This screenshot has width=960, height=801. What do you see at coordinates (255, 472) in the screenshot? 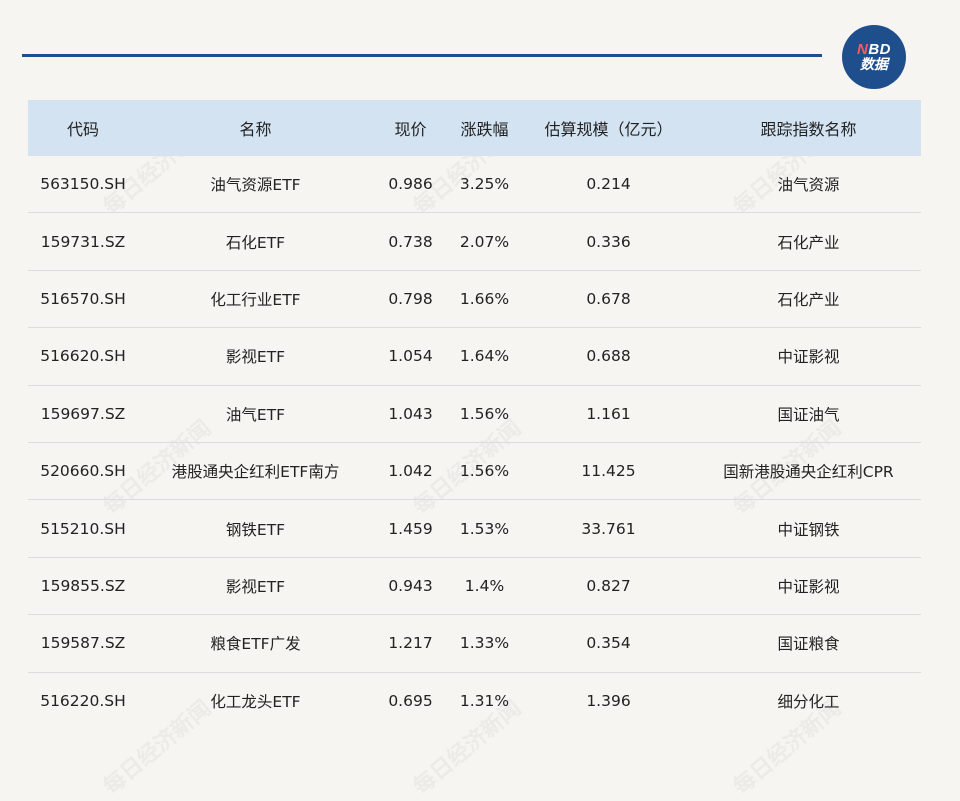
I see `cell-name: 港股通央企红利ETF南方` at bounding box center [255, 472].